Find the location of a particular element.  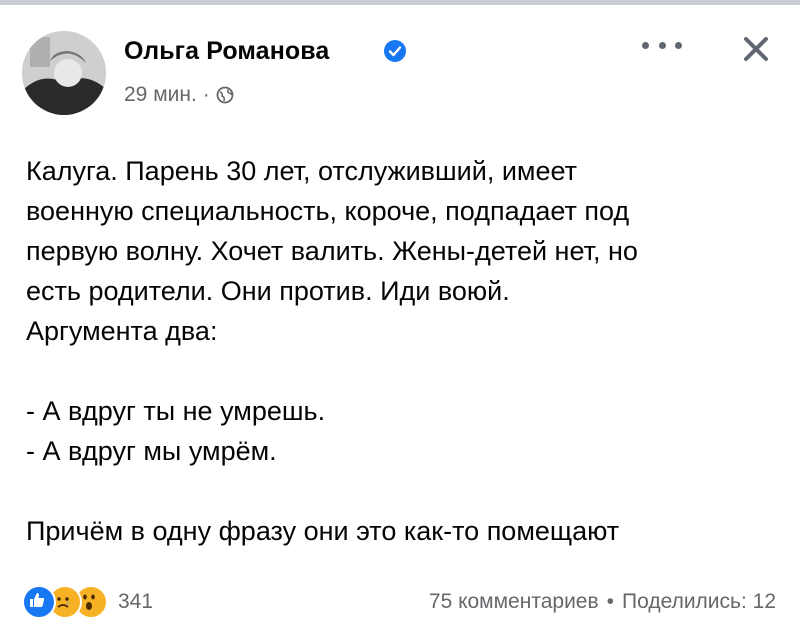

post-line: - А вдруг ты не умрешь. is located at coordinates (176, 411).